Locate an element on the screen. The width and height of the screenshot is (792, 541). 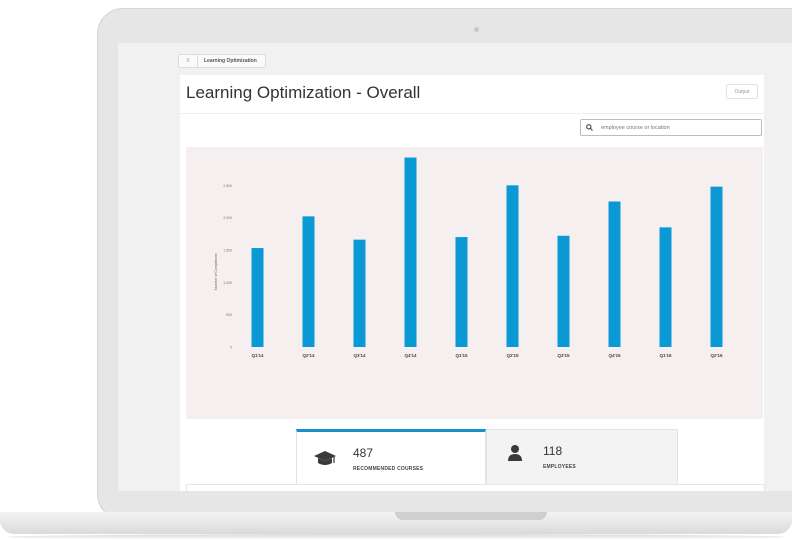
tab-employees: 118 EMPLOYEES is located at coordinates (582, 459).